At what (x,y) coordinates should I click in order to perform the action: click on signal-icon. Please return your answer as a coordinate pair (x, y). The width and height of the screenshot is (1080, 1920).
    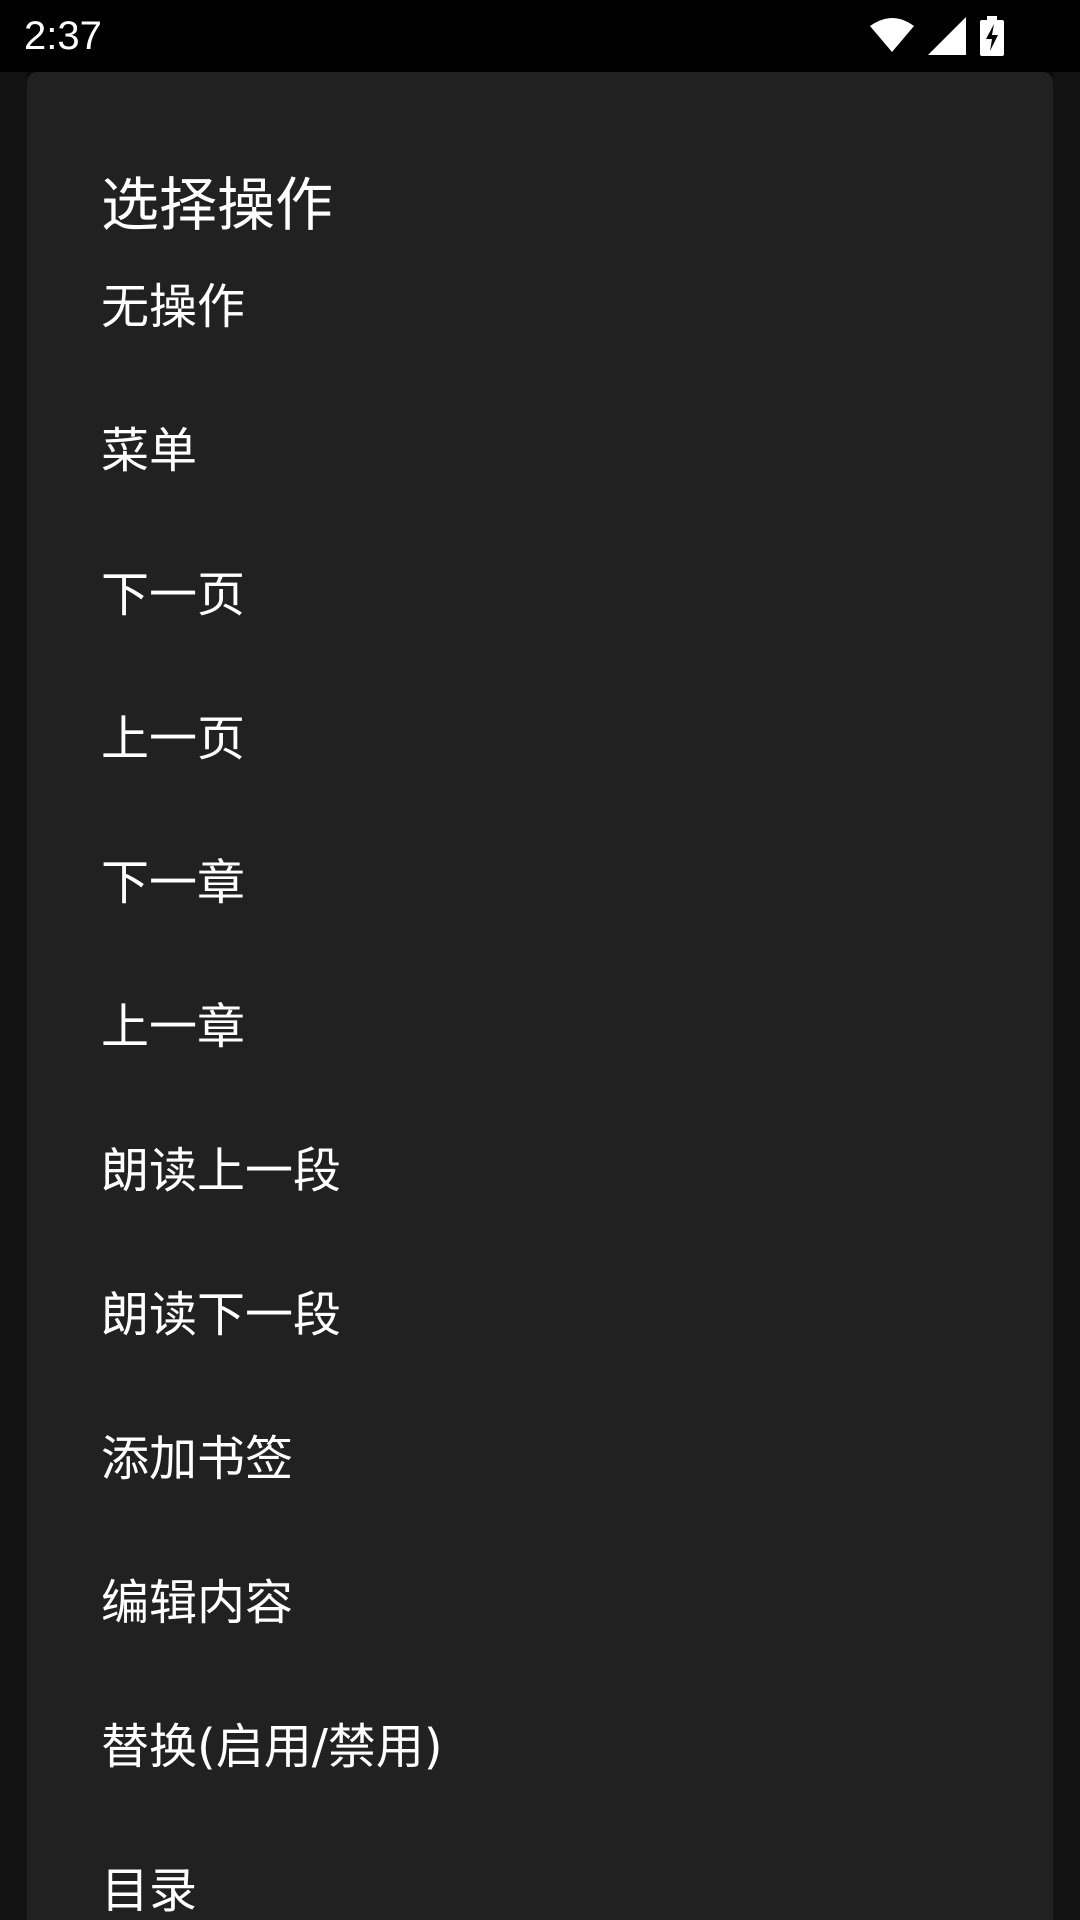
    Looking at the image, I should click on (947, 36).